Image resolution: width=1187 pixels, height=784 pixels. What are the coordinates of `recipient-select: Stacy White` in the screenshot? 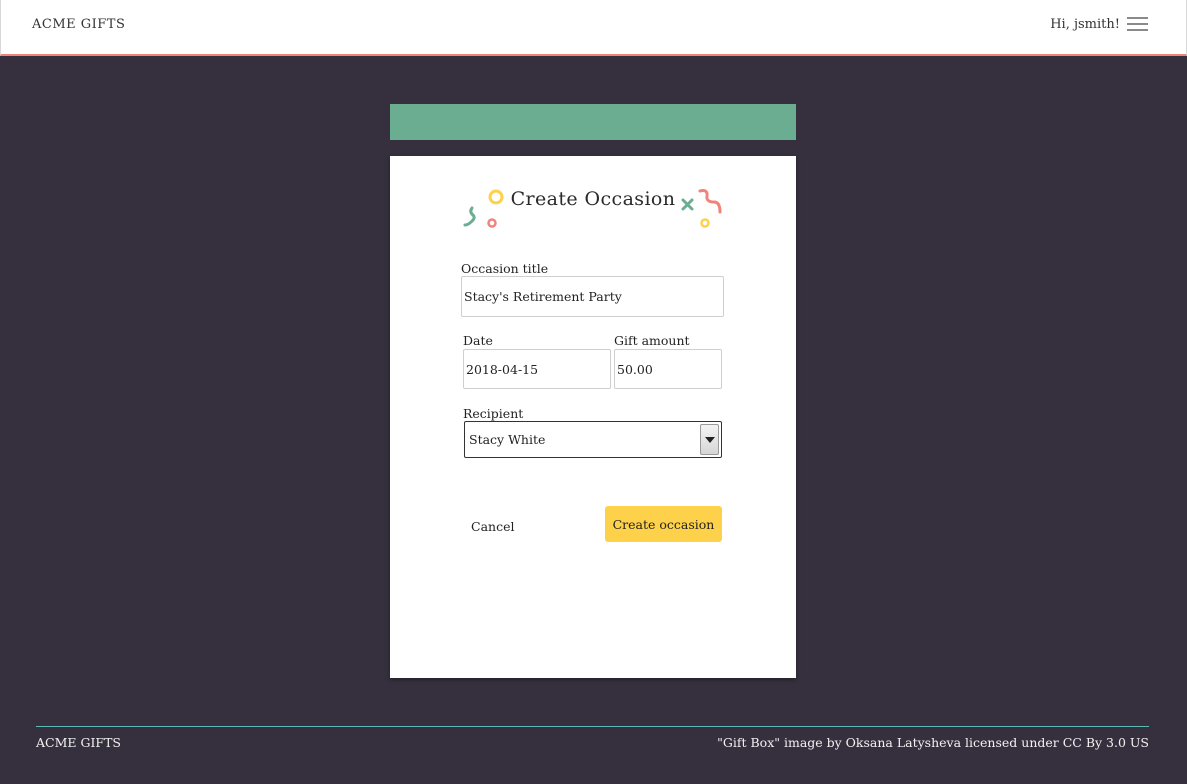 It's located at (593, 439).